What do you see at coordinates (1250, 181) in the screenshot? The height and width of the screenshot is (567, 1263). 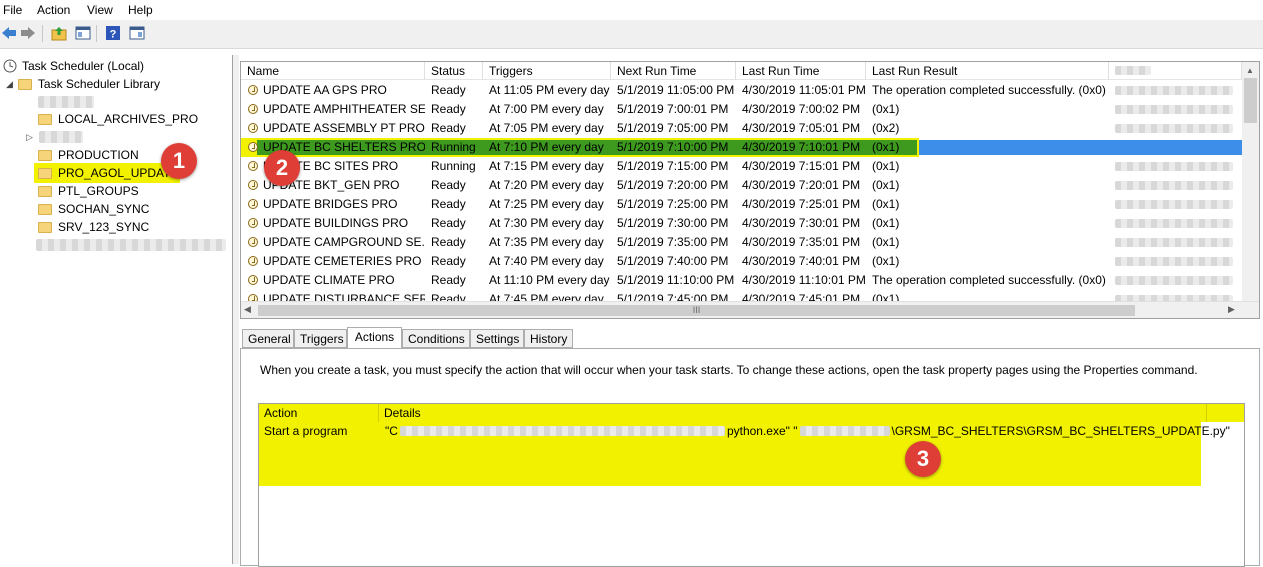 I see `vertical-scrollbar: ▲` at bounding box center [1250, 181].